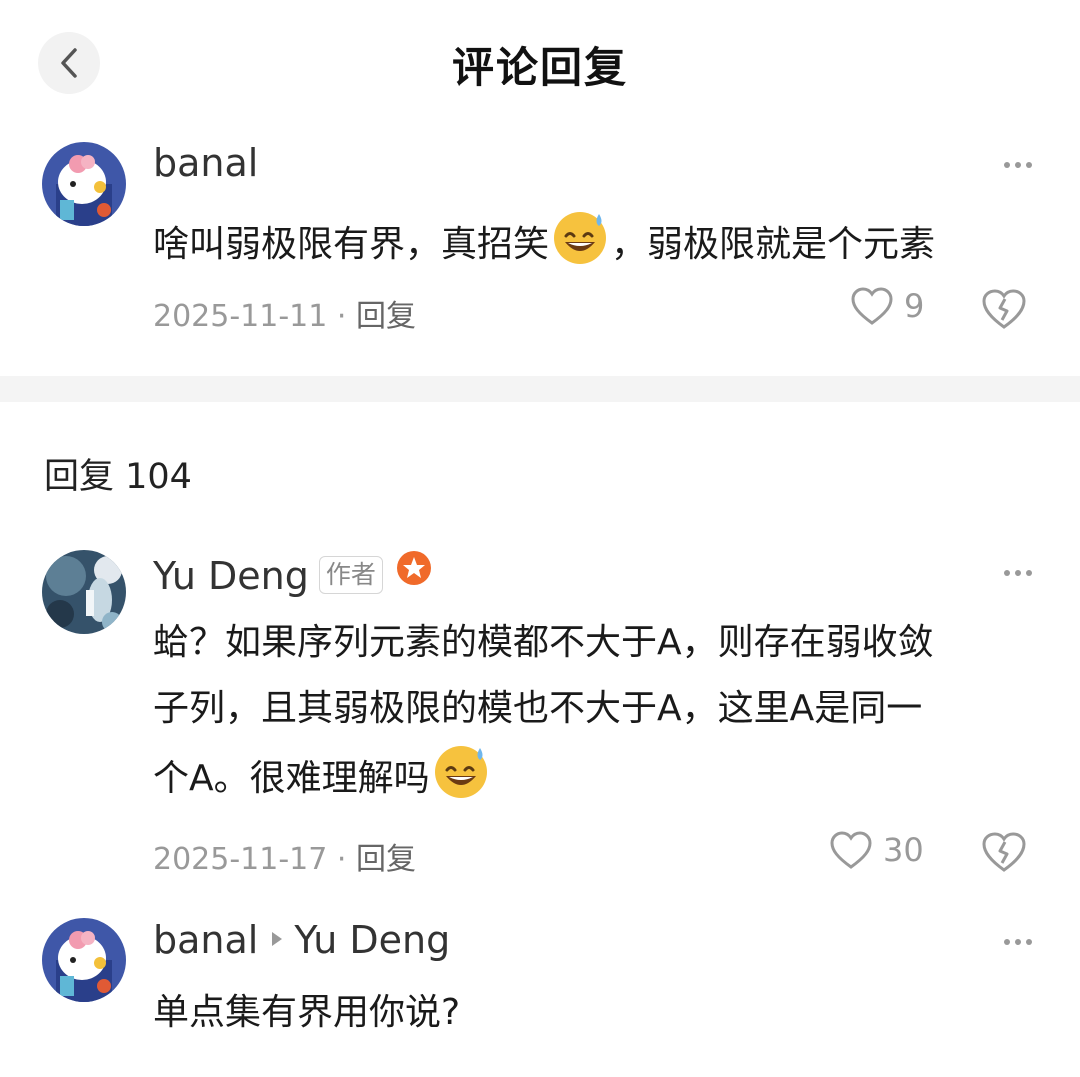 The height and width of the screenshot is (1077, 1080). I want to click on comment-meta: 2025-11-11 · 回复, so click(284, 313).